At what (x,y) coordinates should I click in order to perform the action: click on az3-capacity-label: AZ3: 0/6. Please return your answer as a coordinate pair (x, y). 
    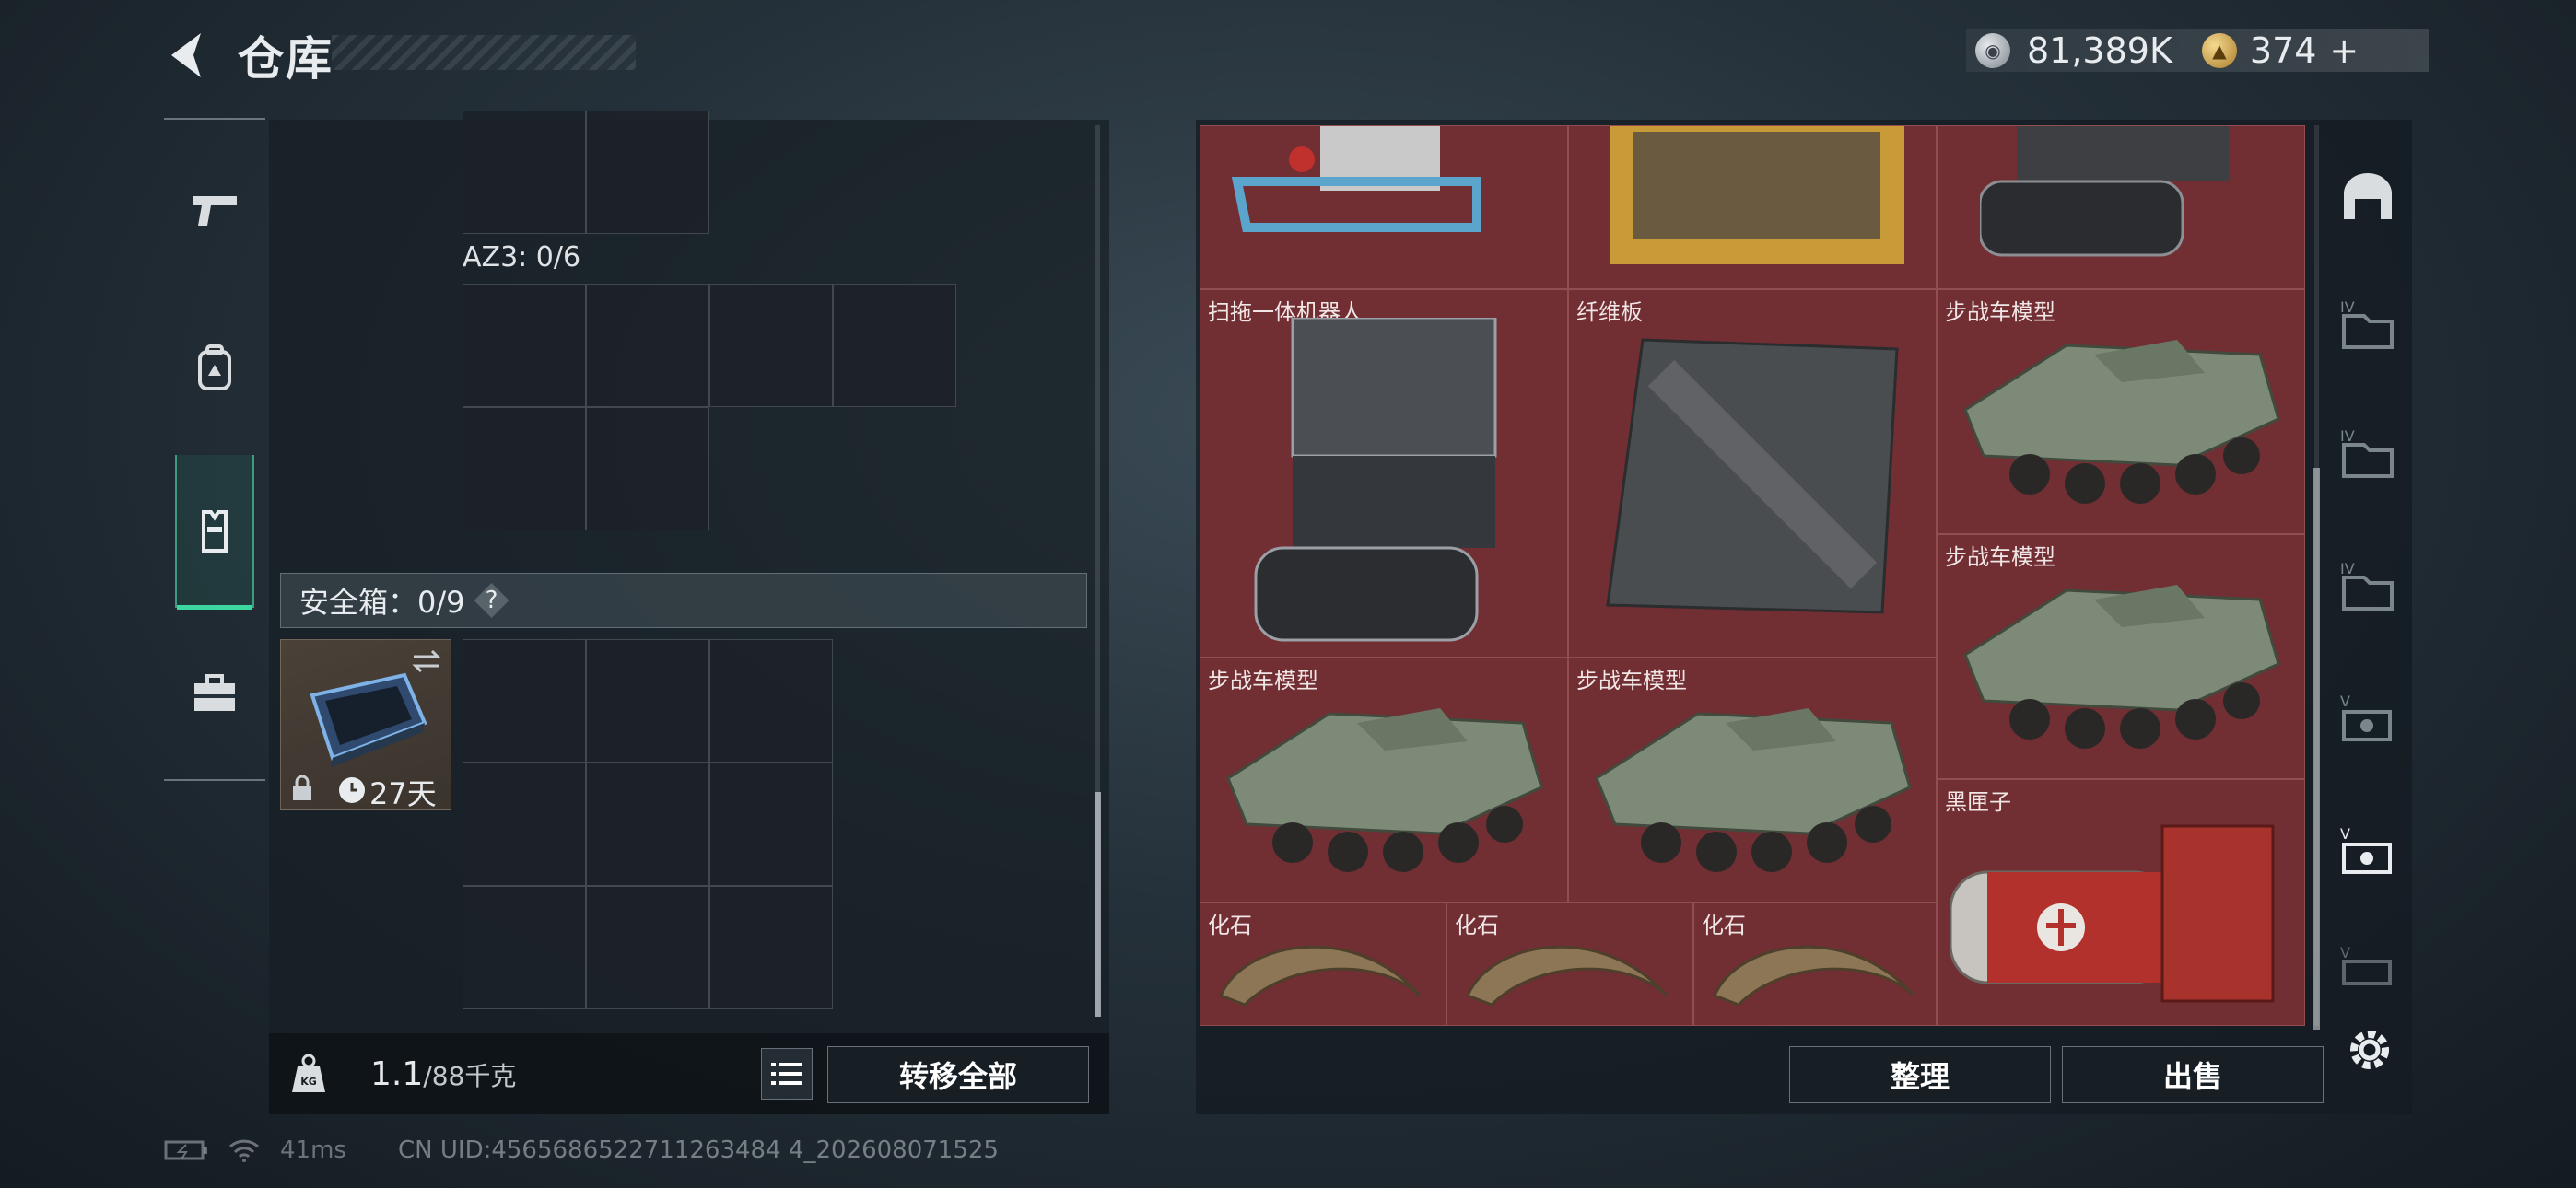
    Looking at the image, I should click on (522, 257).